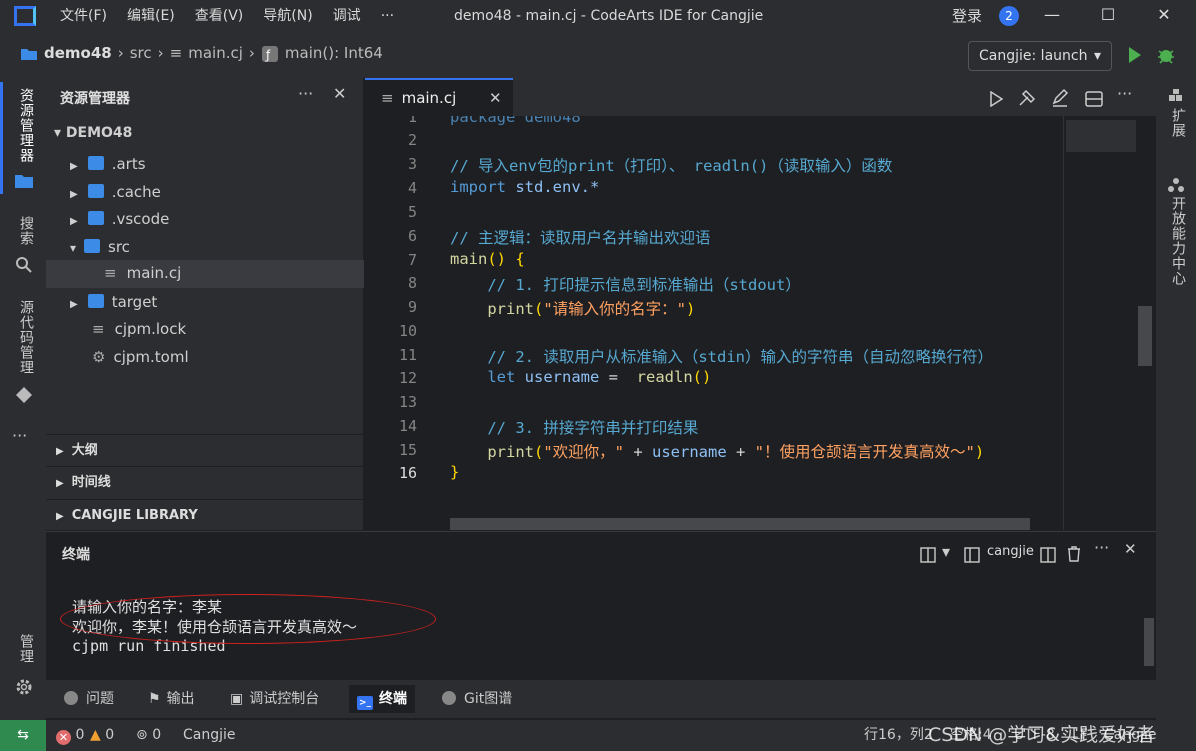  Describe the element at coordinates (24, 337) in the screenshot. I see `activity-scm: 源代码管理` at that location.